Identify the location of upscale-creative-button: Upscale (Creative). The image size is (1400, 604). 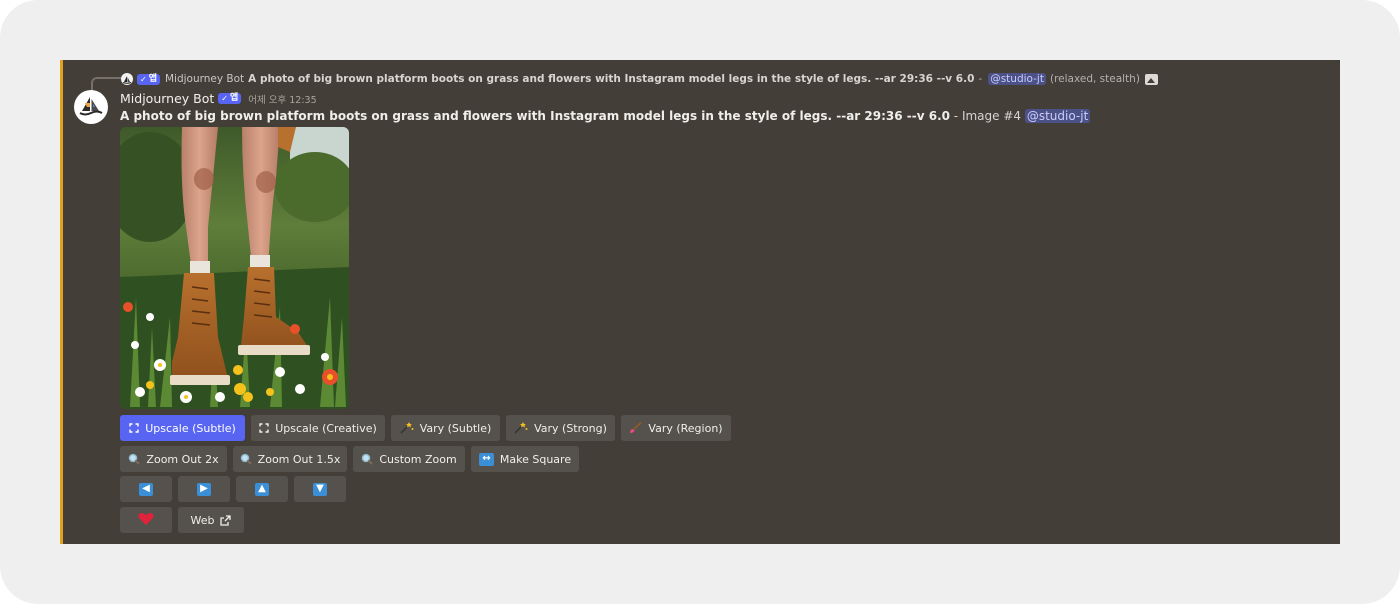
(318, 428).